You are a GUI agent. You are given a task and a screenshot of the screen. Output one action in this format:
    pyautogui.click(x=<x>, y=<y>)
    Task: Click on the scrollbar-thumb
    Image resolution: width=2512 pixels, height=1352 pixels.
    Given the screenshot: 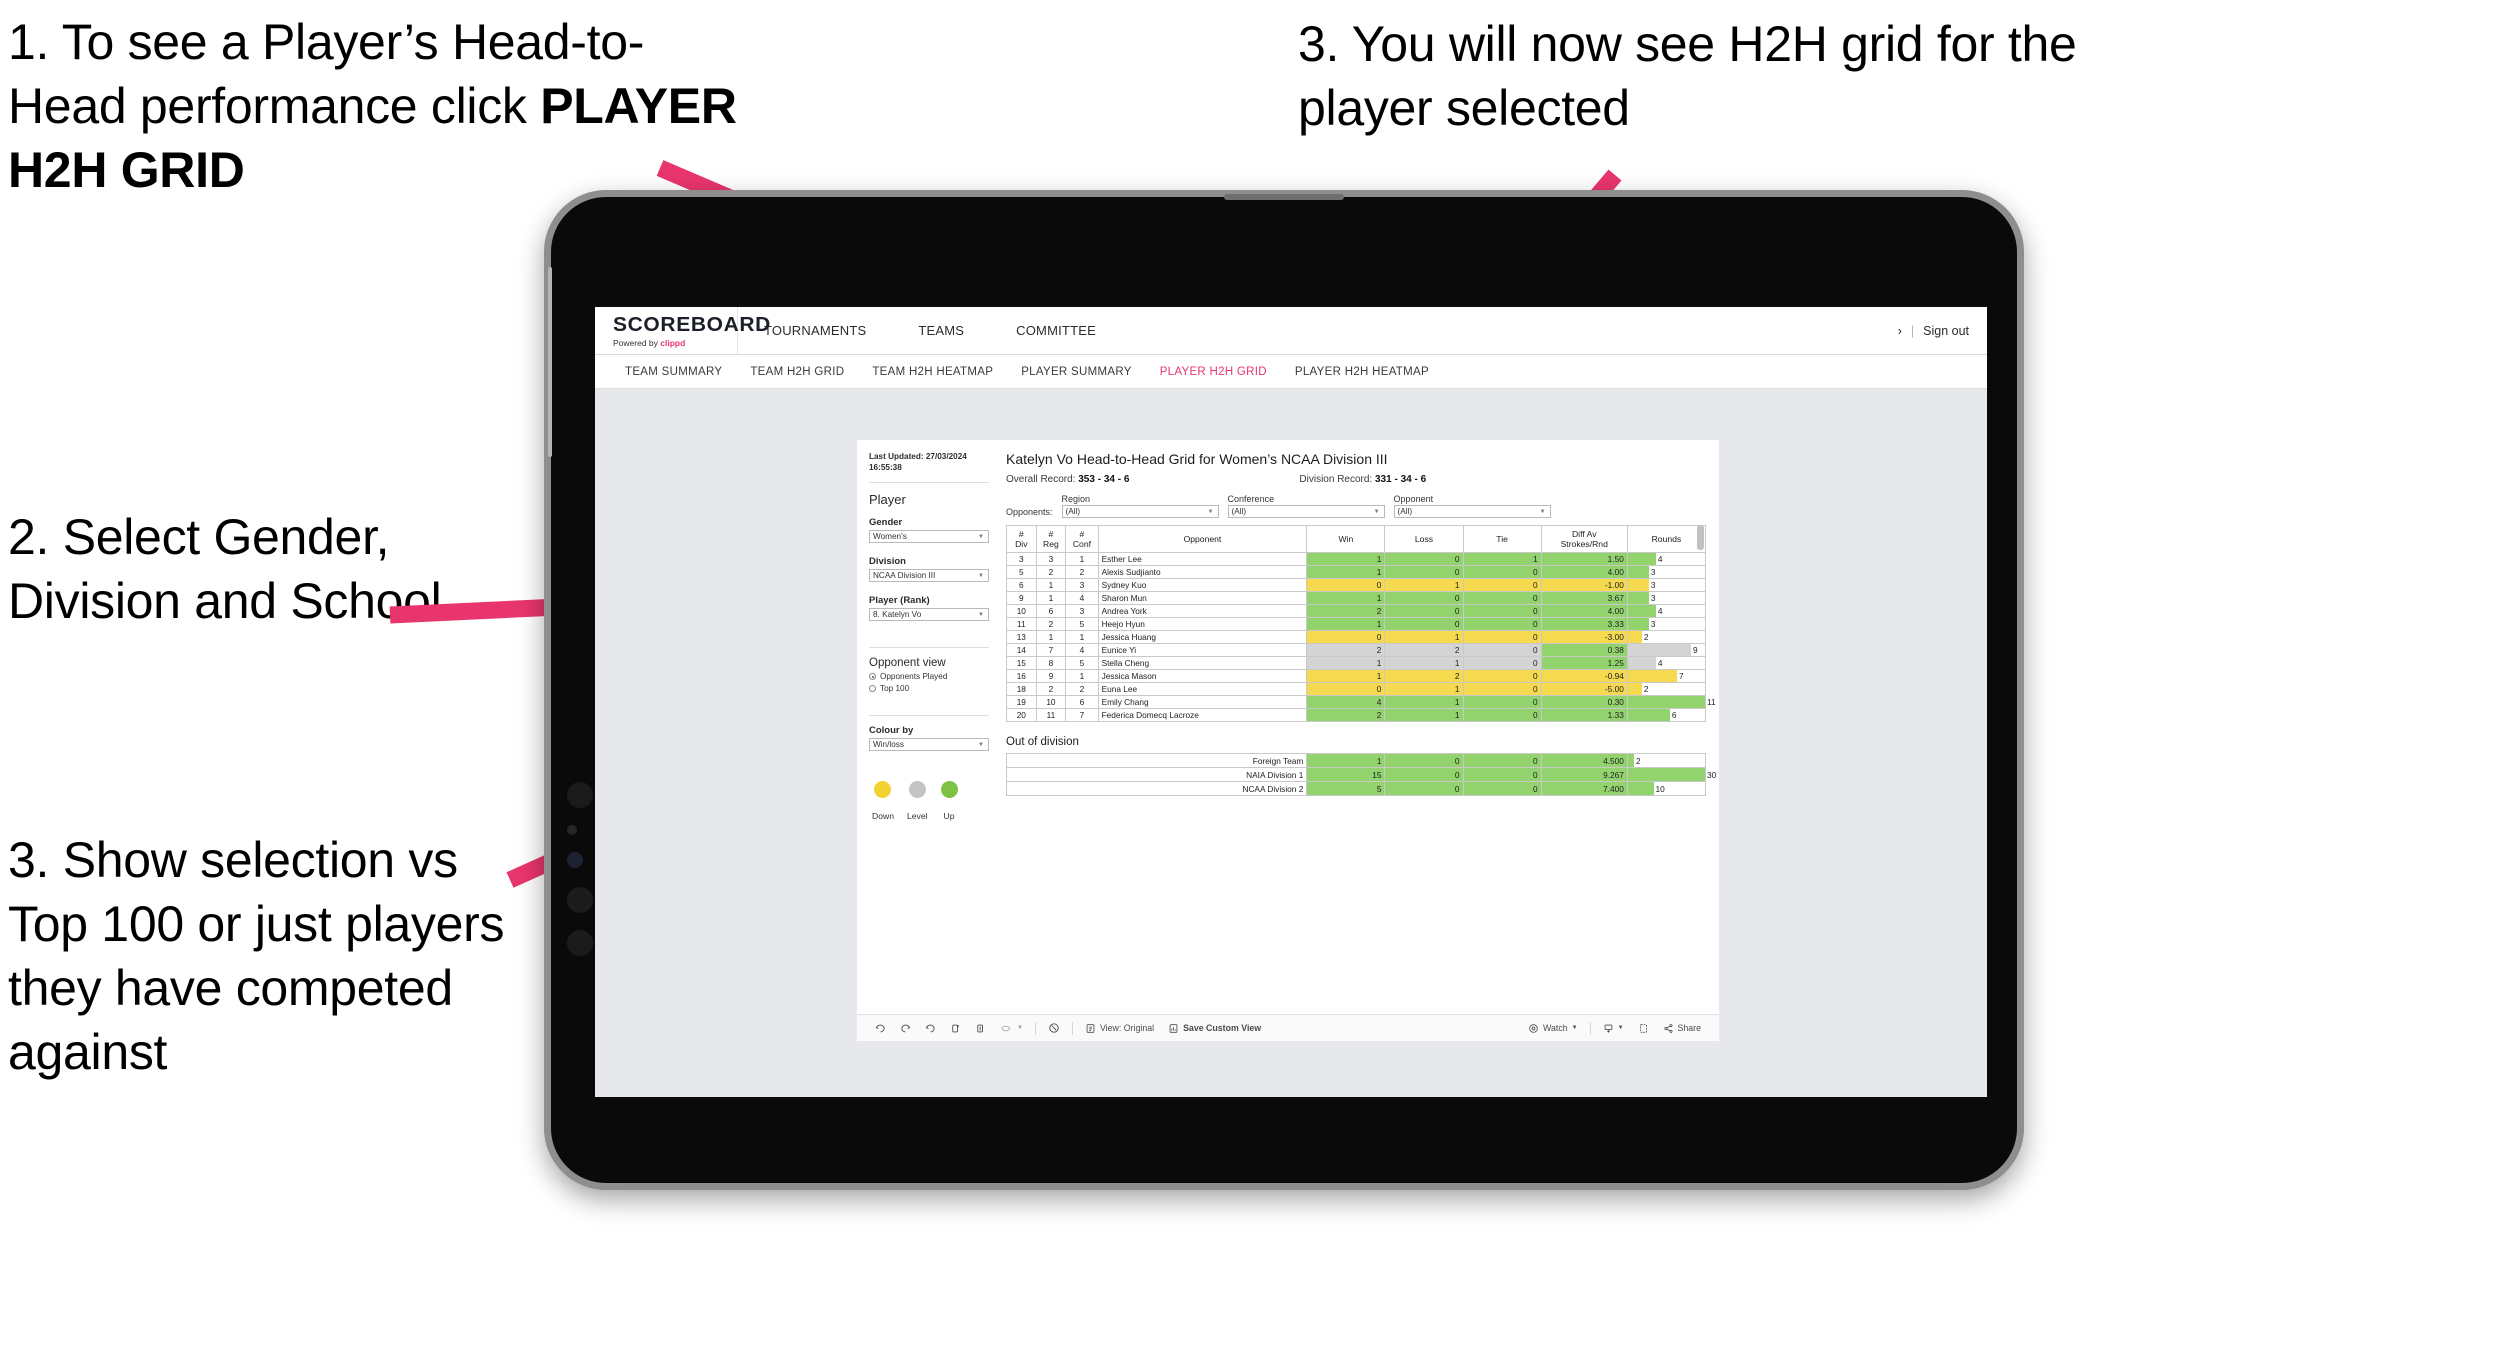 What is the action you would take?
    pyautogui.click(x=1700, y=537)
    